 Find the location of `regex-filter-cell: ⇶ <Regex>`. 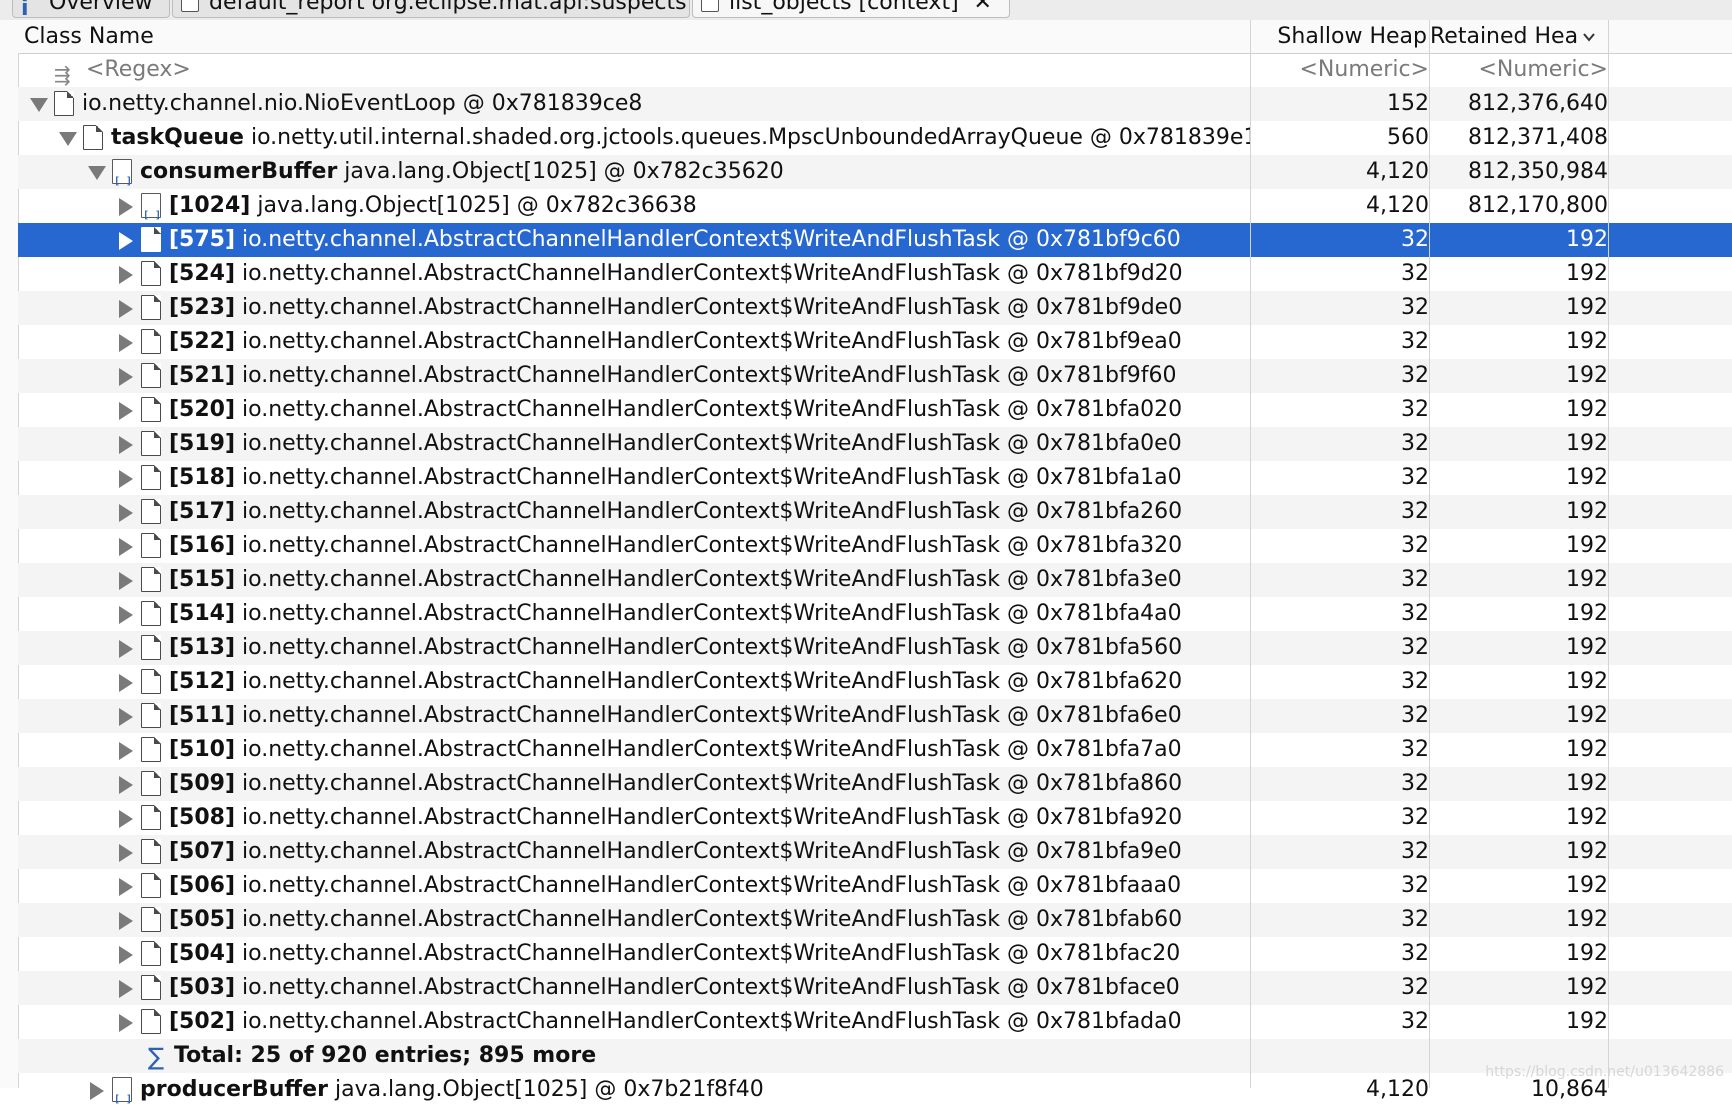

regex-filter-cell: ⇶ <Regex> is located at coordinates (634, 70).